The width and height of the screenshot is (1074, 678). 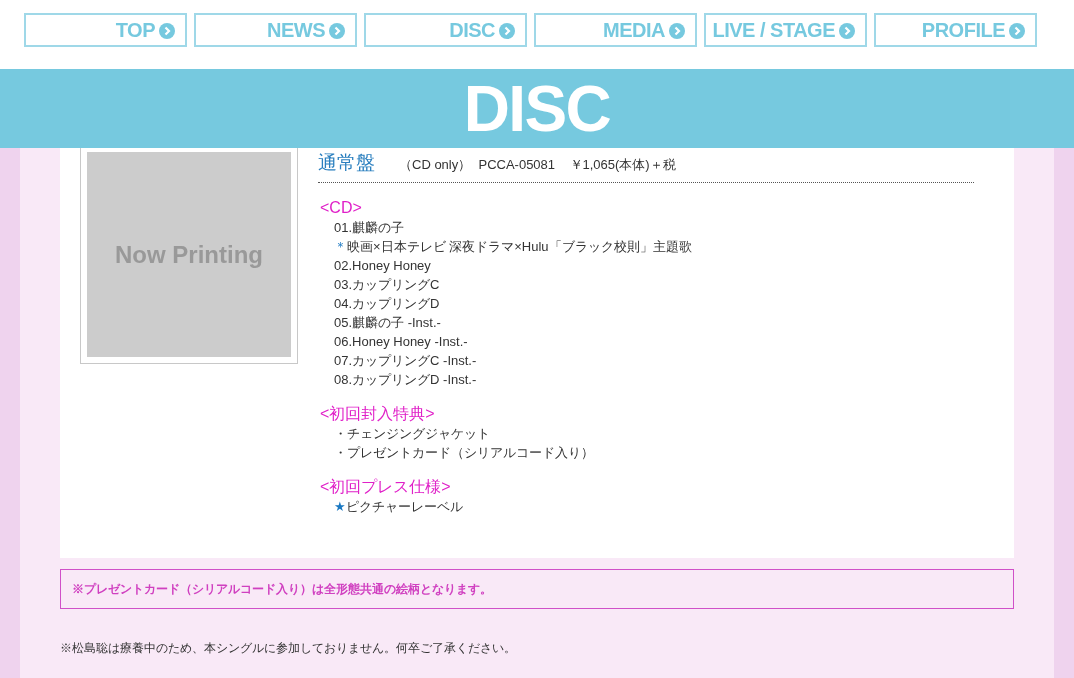 I want to click on list-item: ・チェンジングジャケット, so click(x=412, y=433).